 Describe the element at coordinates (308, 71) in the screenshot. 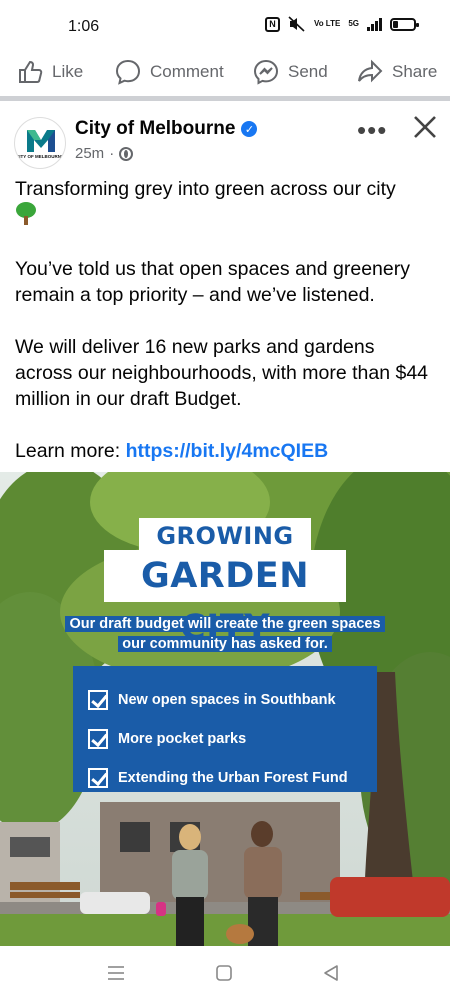

I see `send-label: Send` at that location.